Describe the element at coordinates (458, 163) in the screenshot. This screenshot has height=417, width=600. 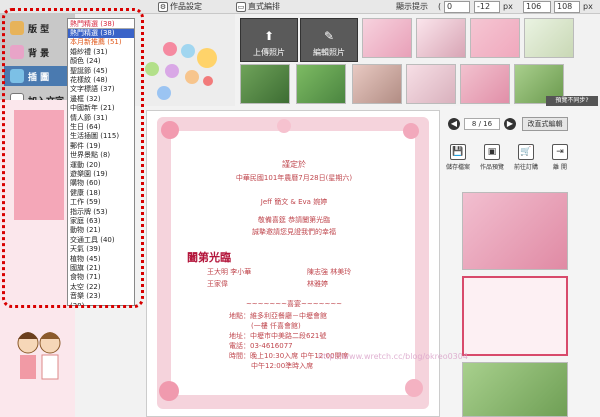
I see `save-button: 💾 儲存檔案` at that location.